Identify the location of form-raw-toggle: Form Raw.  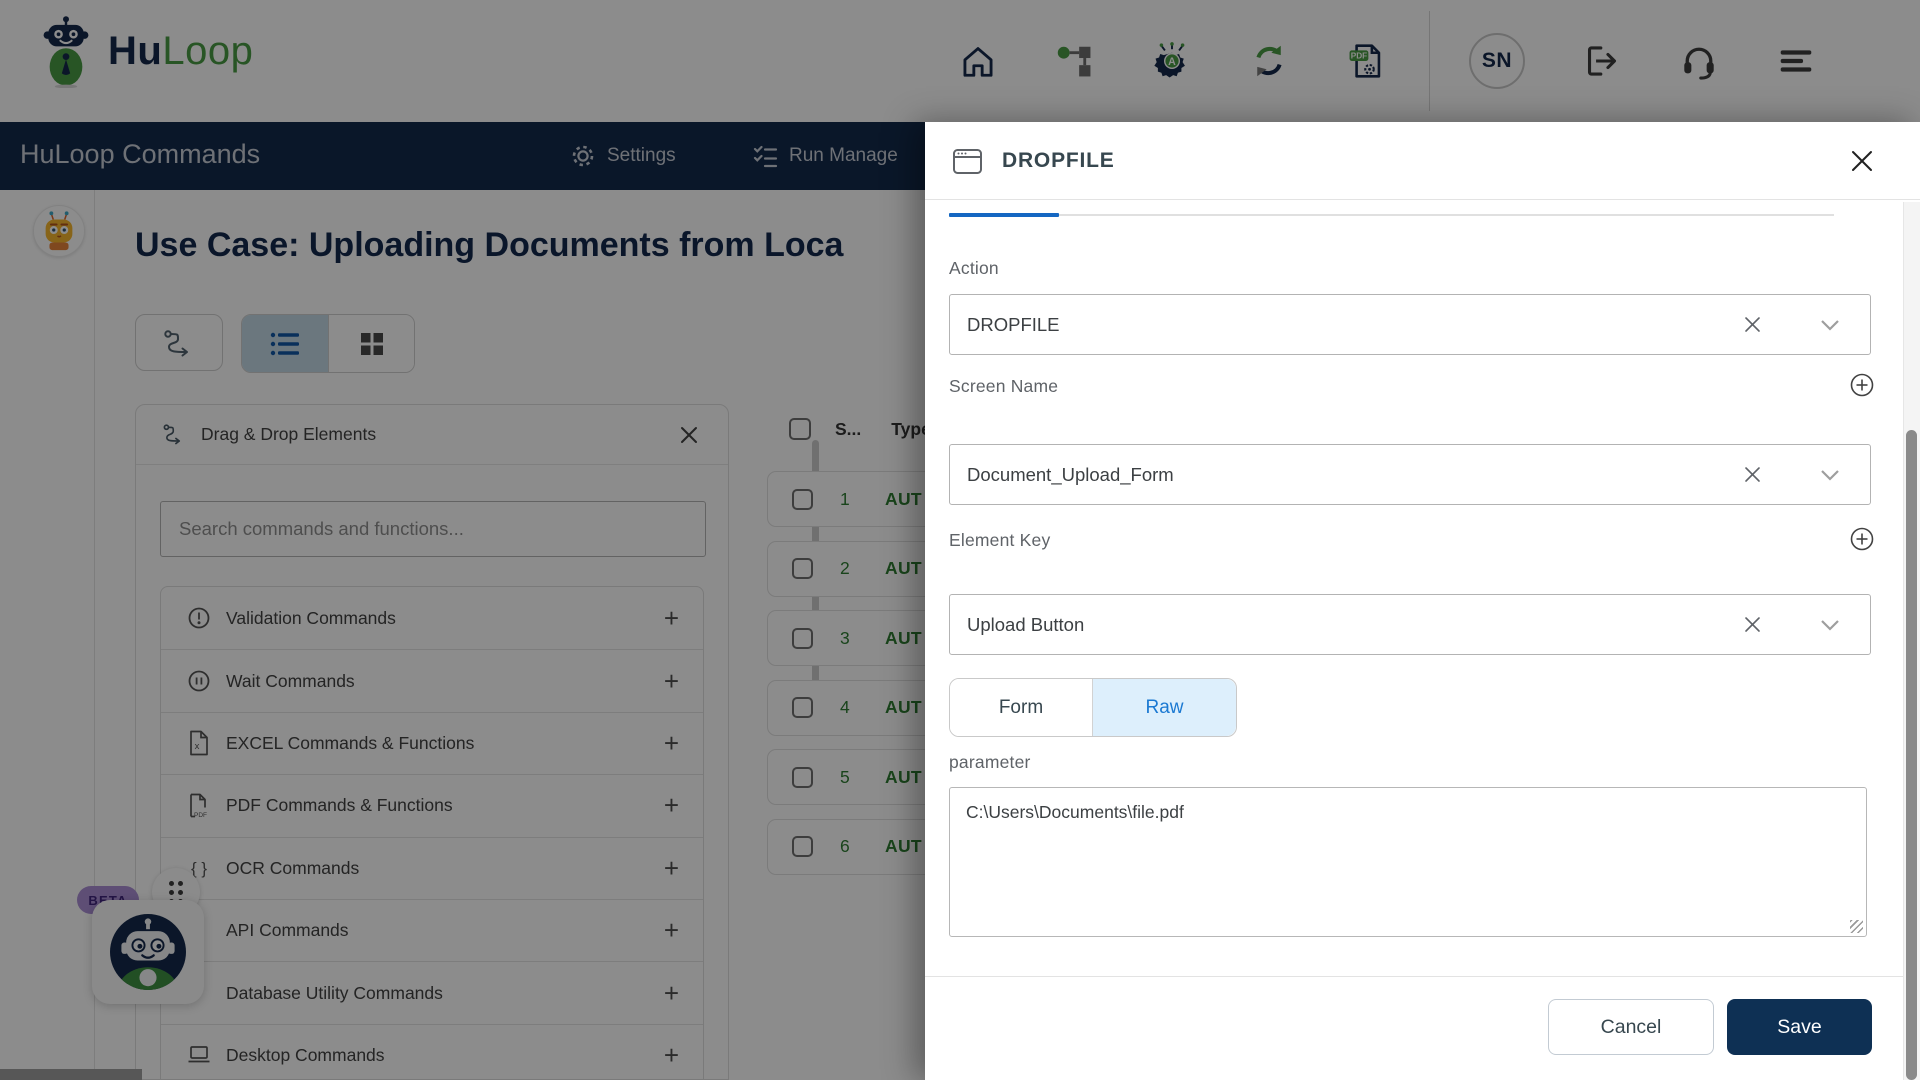
(1093, 707).